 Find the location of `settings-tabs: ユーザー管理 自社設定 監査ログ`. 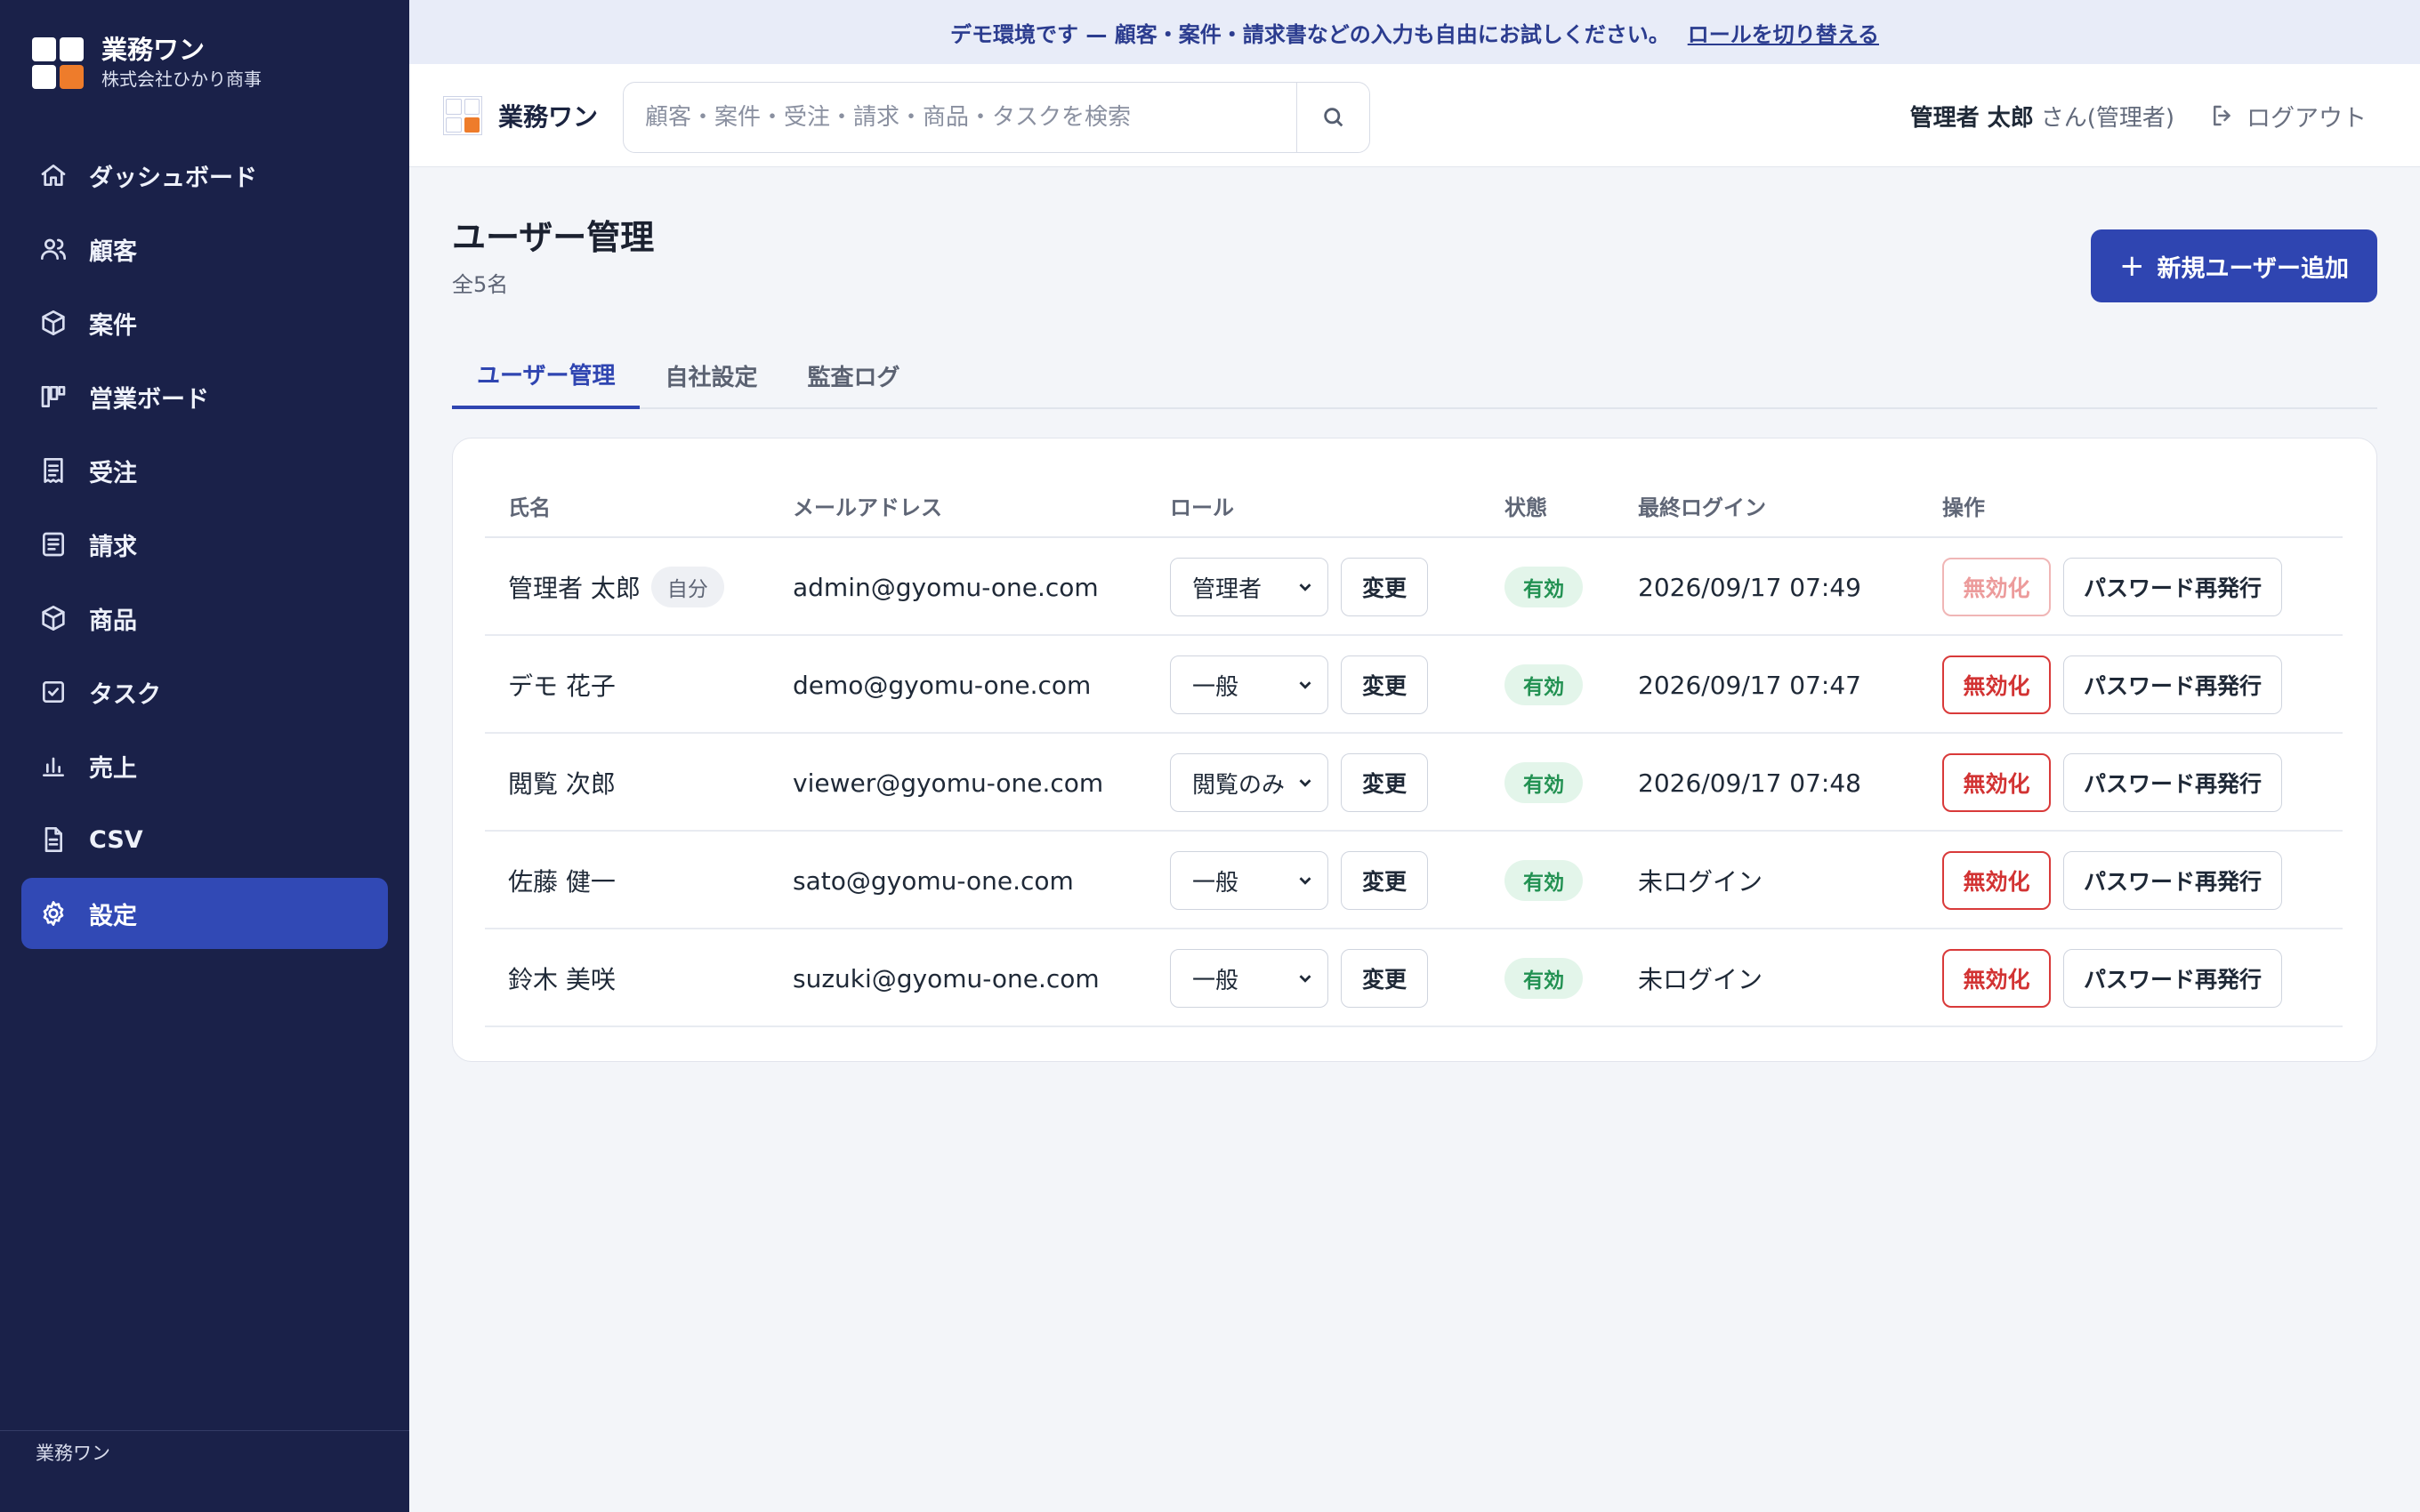

settings-tabs: ユーザー管理 自社設定 監査ログ is located at coordinates (1414, 375).